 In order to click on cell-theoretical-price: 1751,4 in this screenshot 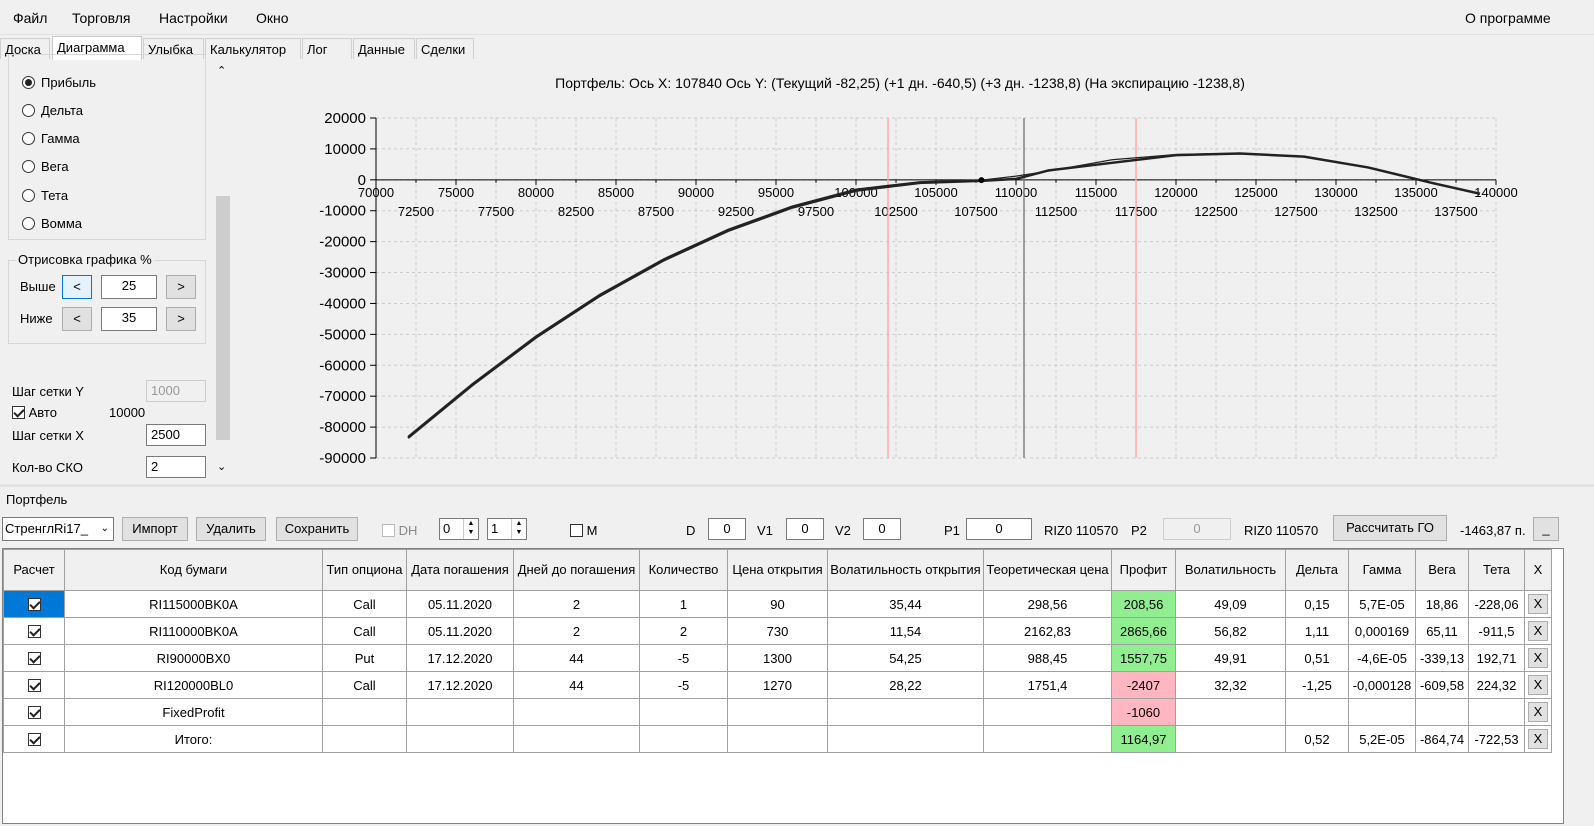, I will do `click(1047, 685)`.